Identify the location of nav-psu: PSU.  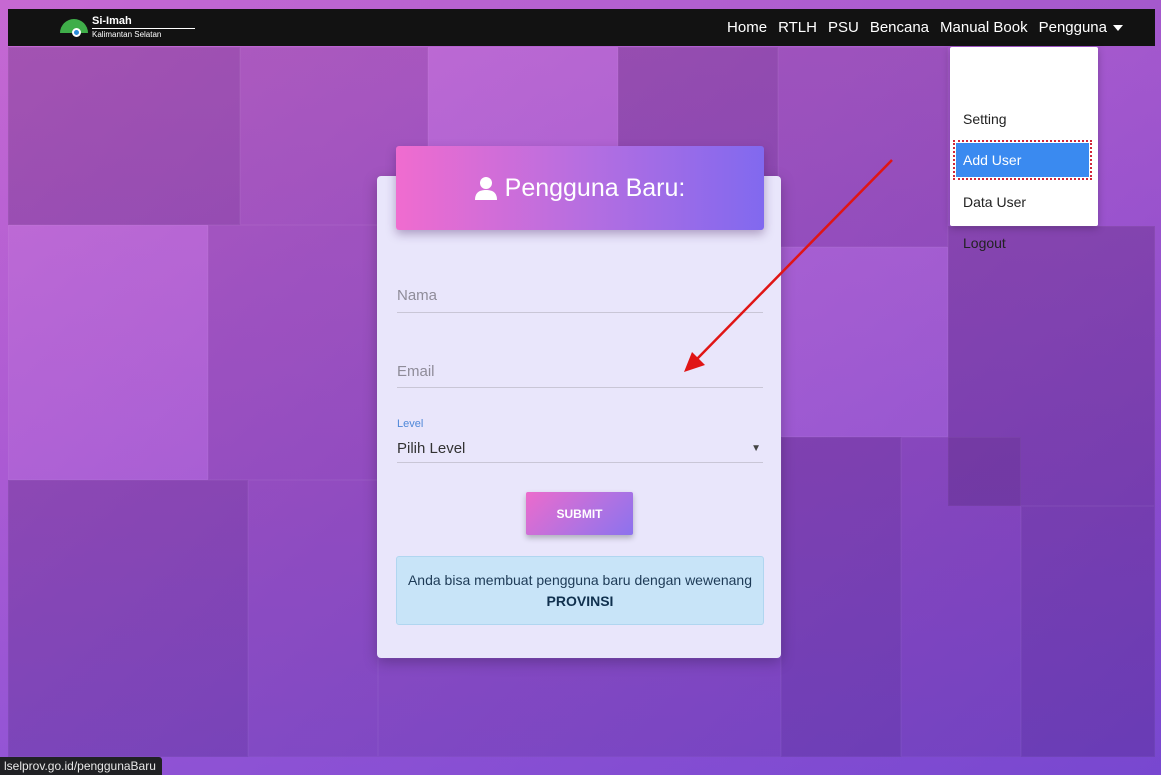
(843, 27).